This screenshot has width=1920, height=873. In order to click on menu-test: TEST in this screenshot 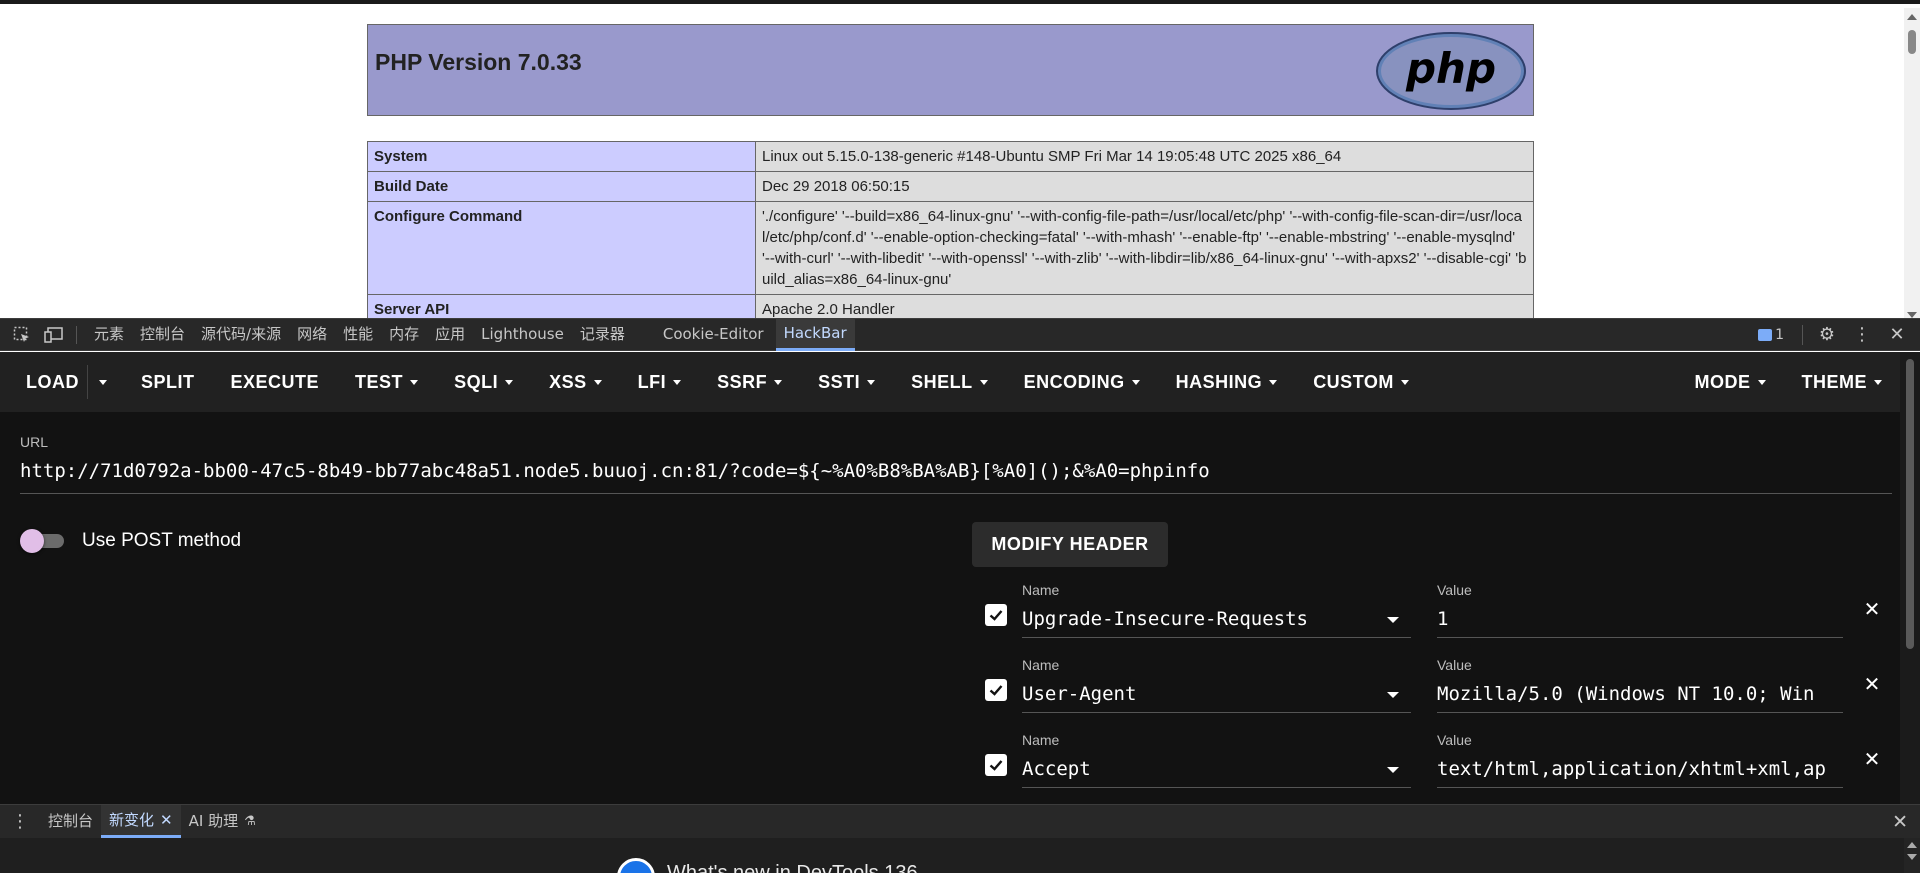, I will do `click(386, 382)`.